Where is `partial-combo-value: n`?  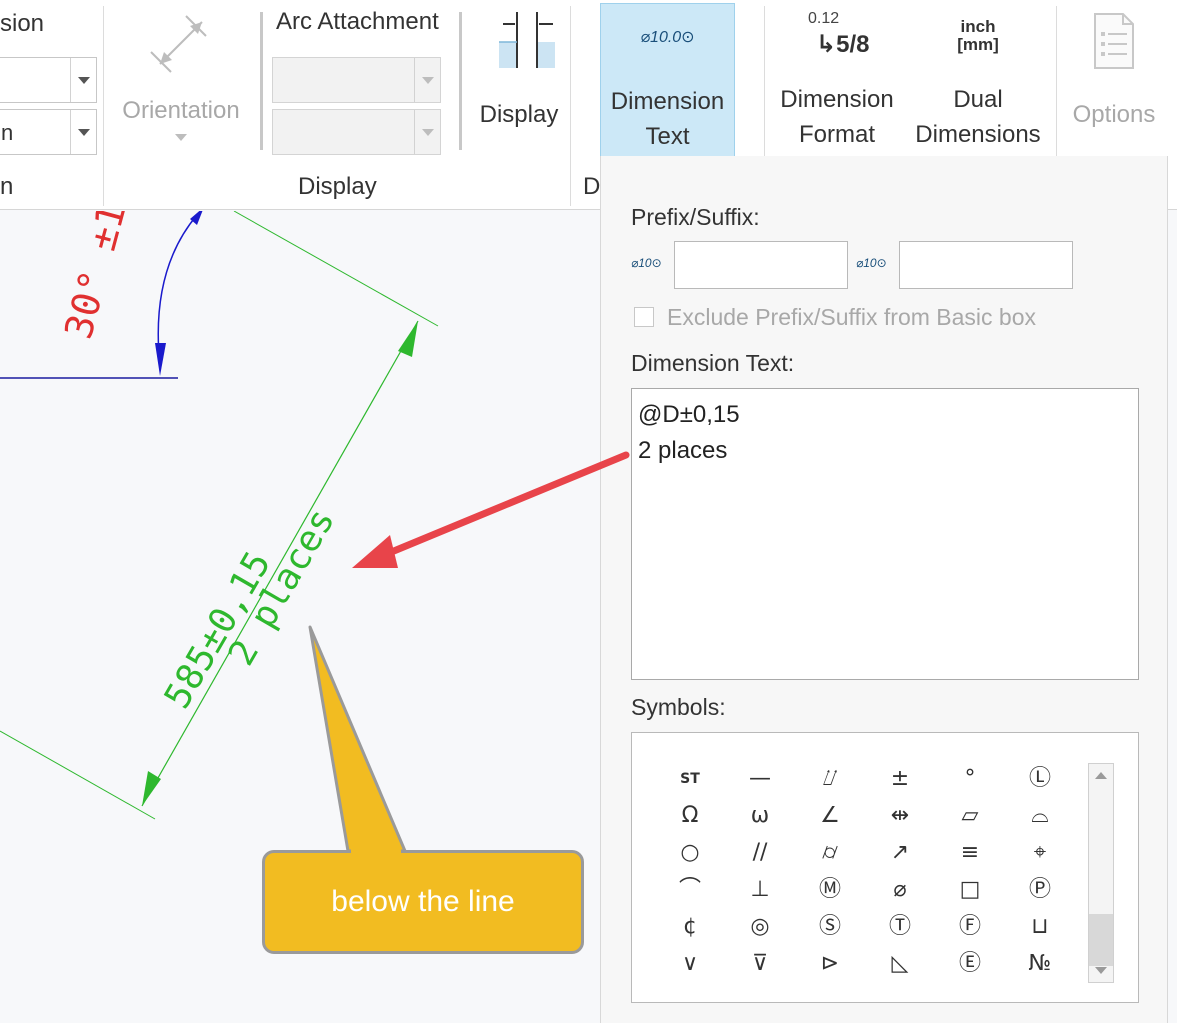
partial-combo-value: n is located at coordinates (7, 132).